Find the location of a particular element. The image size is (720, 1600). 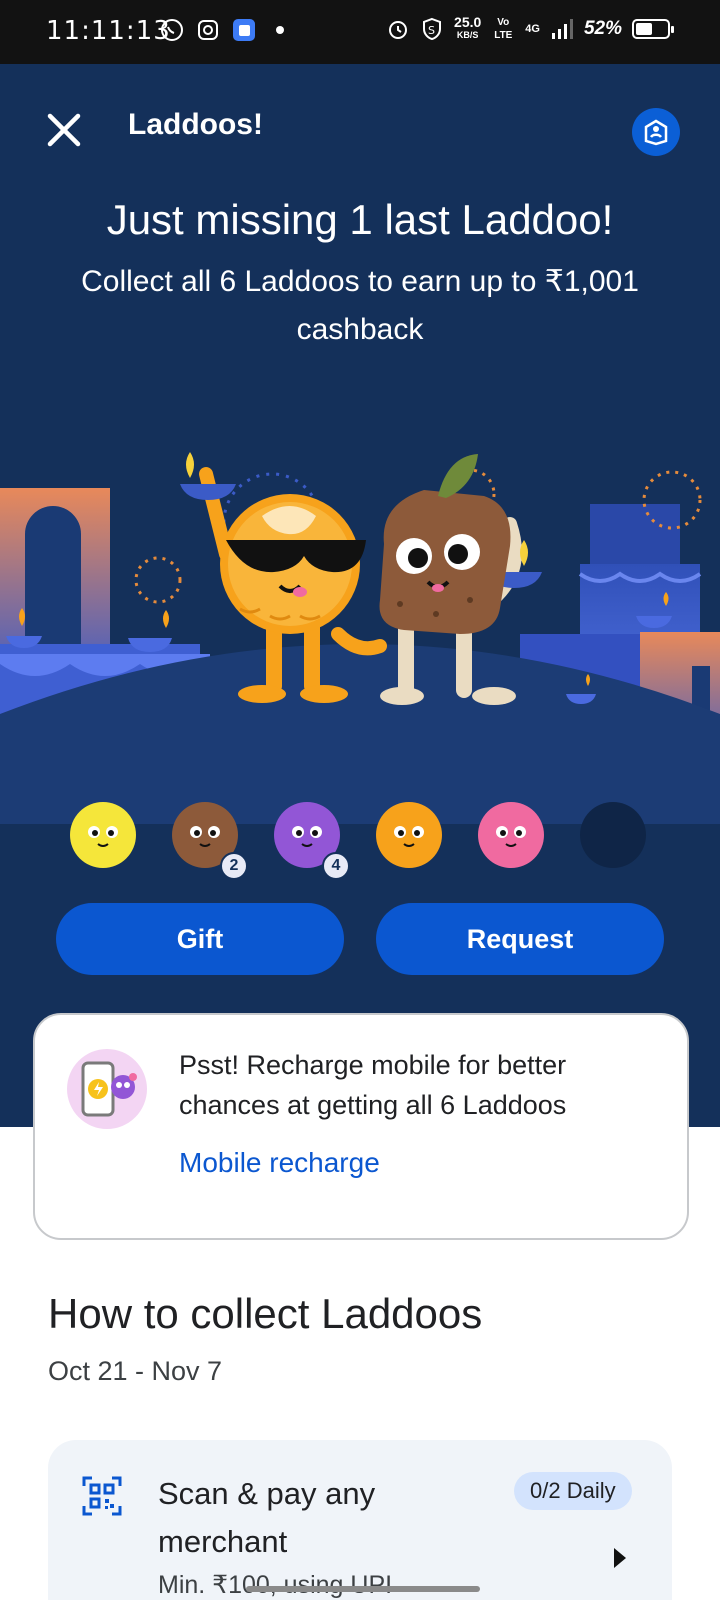

battery-icon is located at coordinates (653, 29).